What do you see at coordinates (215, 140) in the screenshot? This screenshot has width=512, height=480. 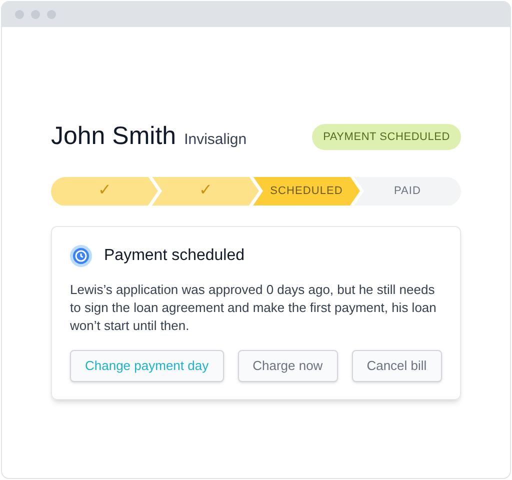 I see `product-name: Invisalign` at bounding box center [215, 140].